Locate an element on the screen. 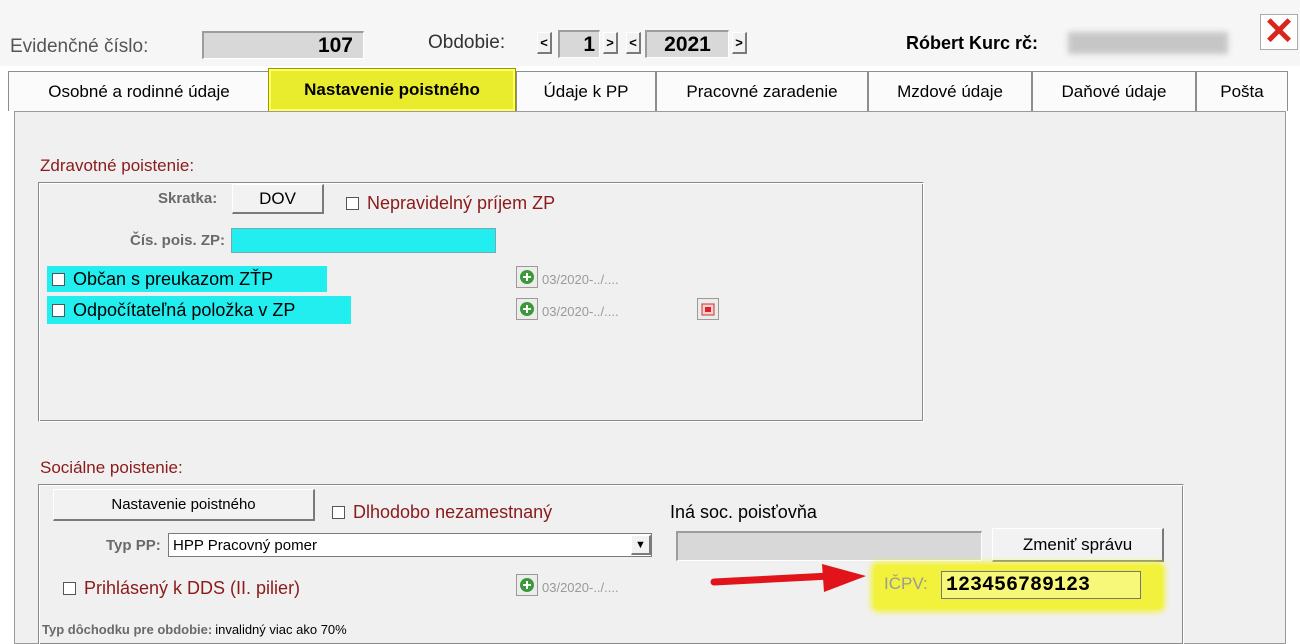 This screenshot has height=644, width=1300. checkbox-label: Prihlásený k DDS (II. pilier) is located at coordinates (192, 588).